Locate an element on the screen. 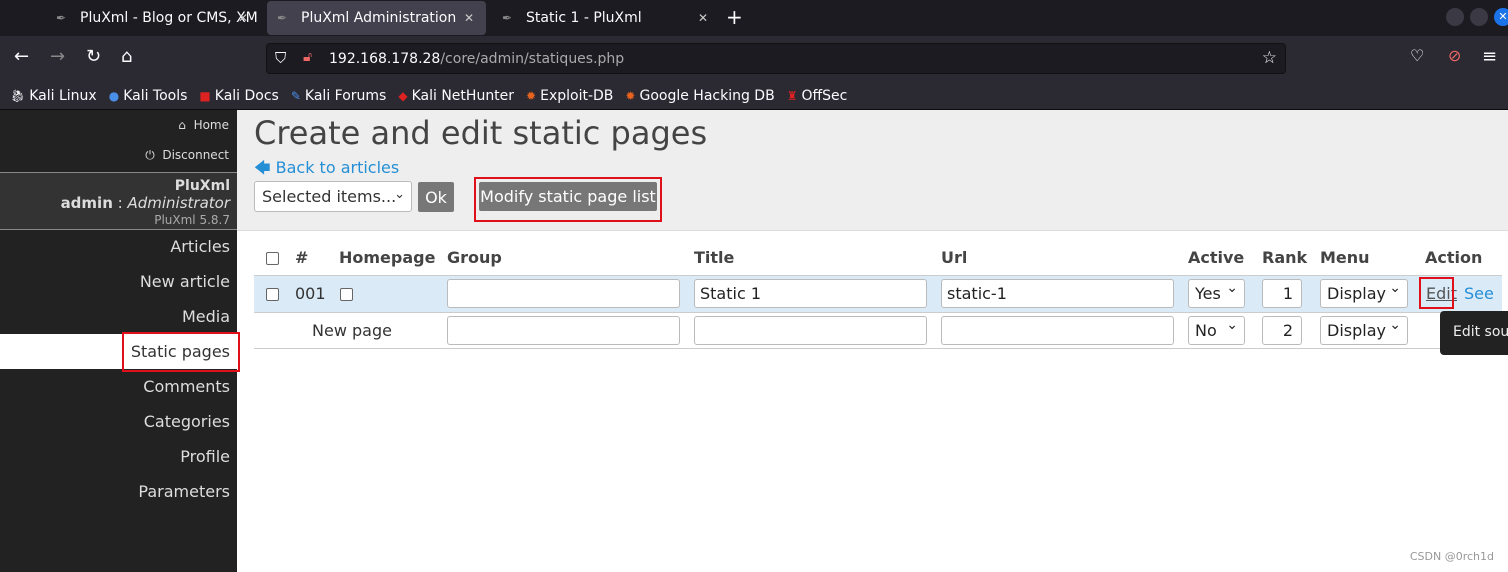  new-group-input is located at coordinates (563, 330).